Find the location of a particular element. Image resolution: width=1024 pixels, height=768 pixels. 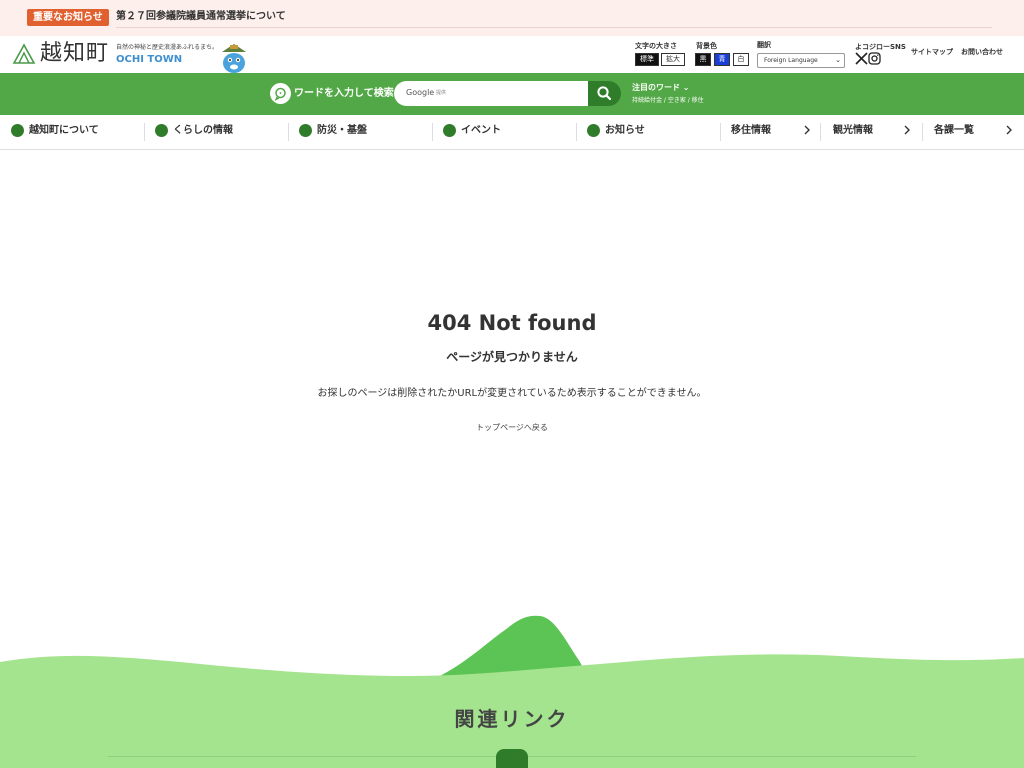

instagram-icon is located at coordinates (874, 58).